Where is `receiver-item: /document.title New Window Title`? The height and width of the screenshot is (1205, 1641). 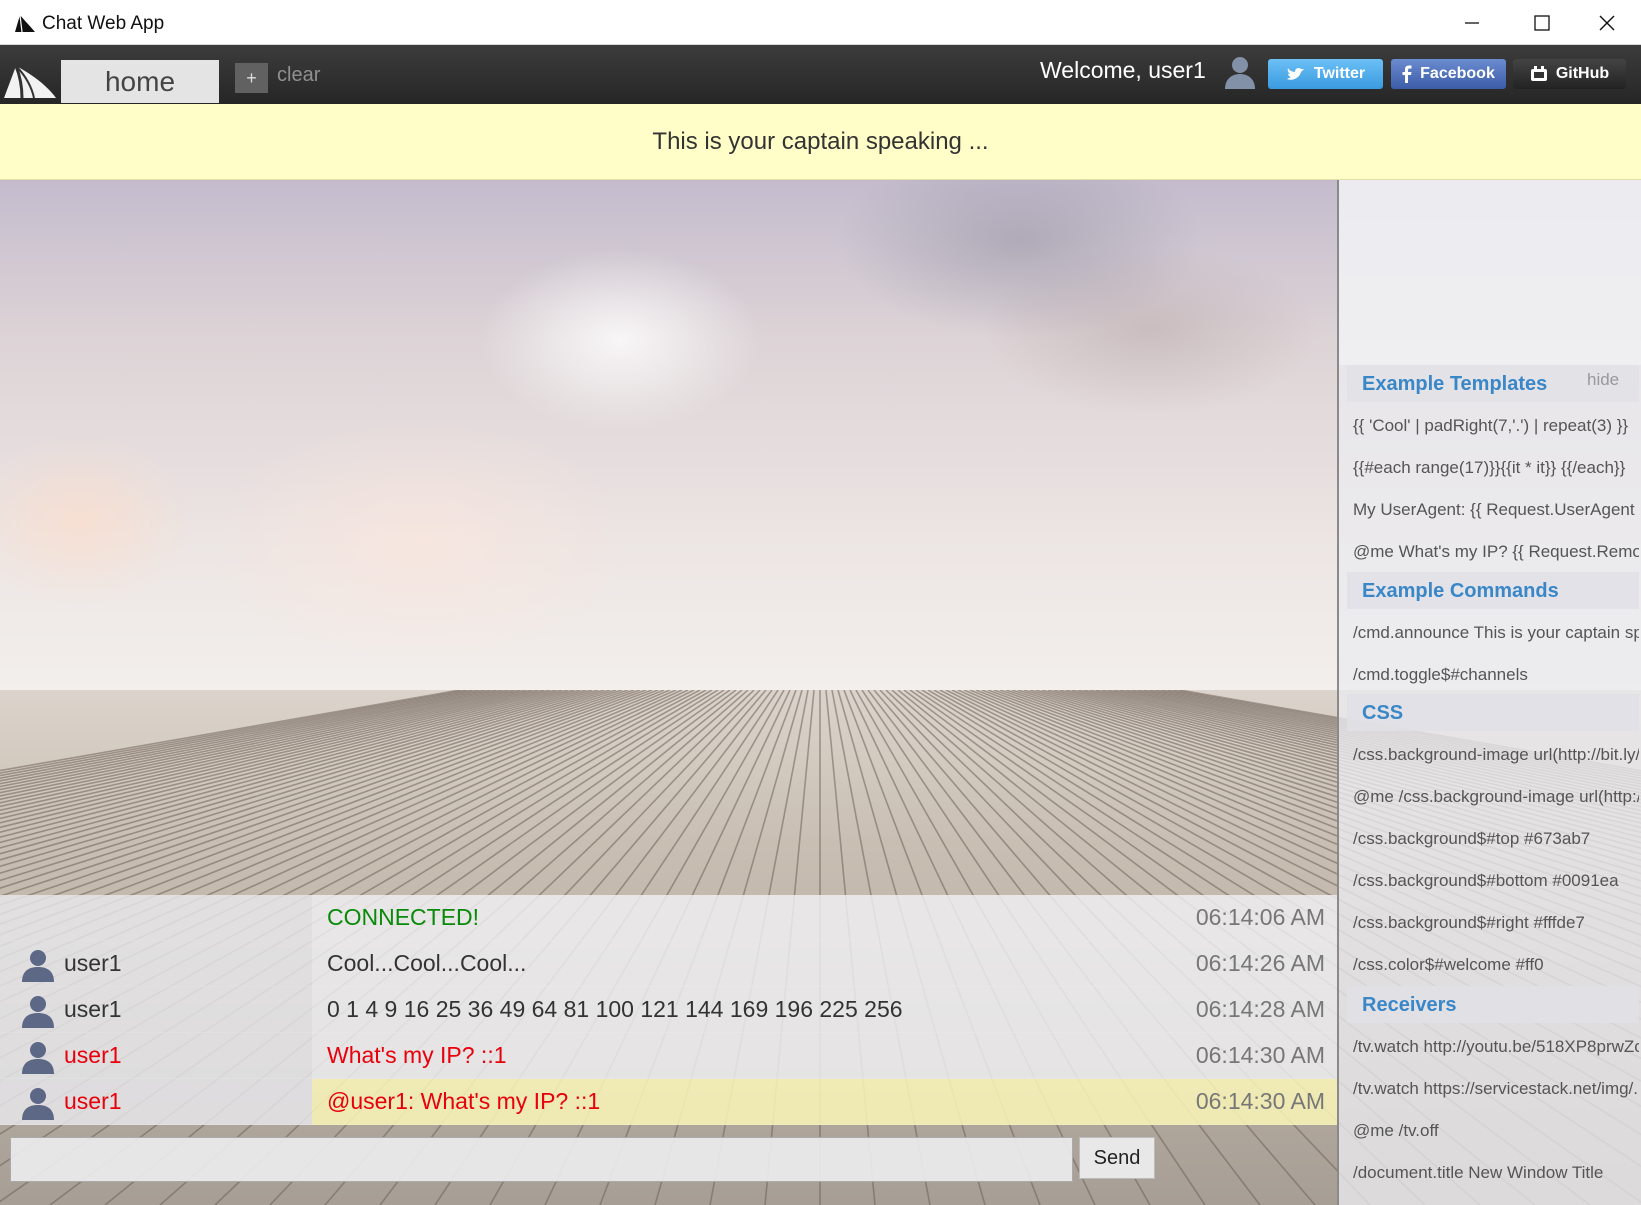 receiver-item: /document.title New Window Title is located at coordinates (1496, 1173).